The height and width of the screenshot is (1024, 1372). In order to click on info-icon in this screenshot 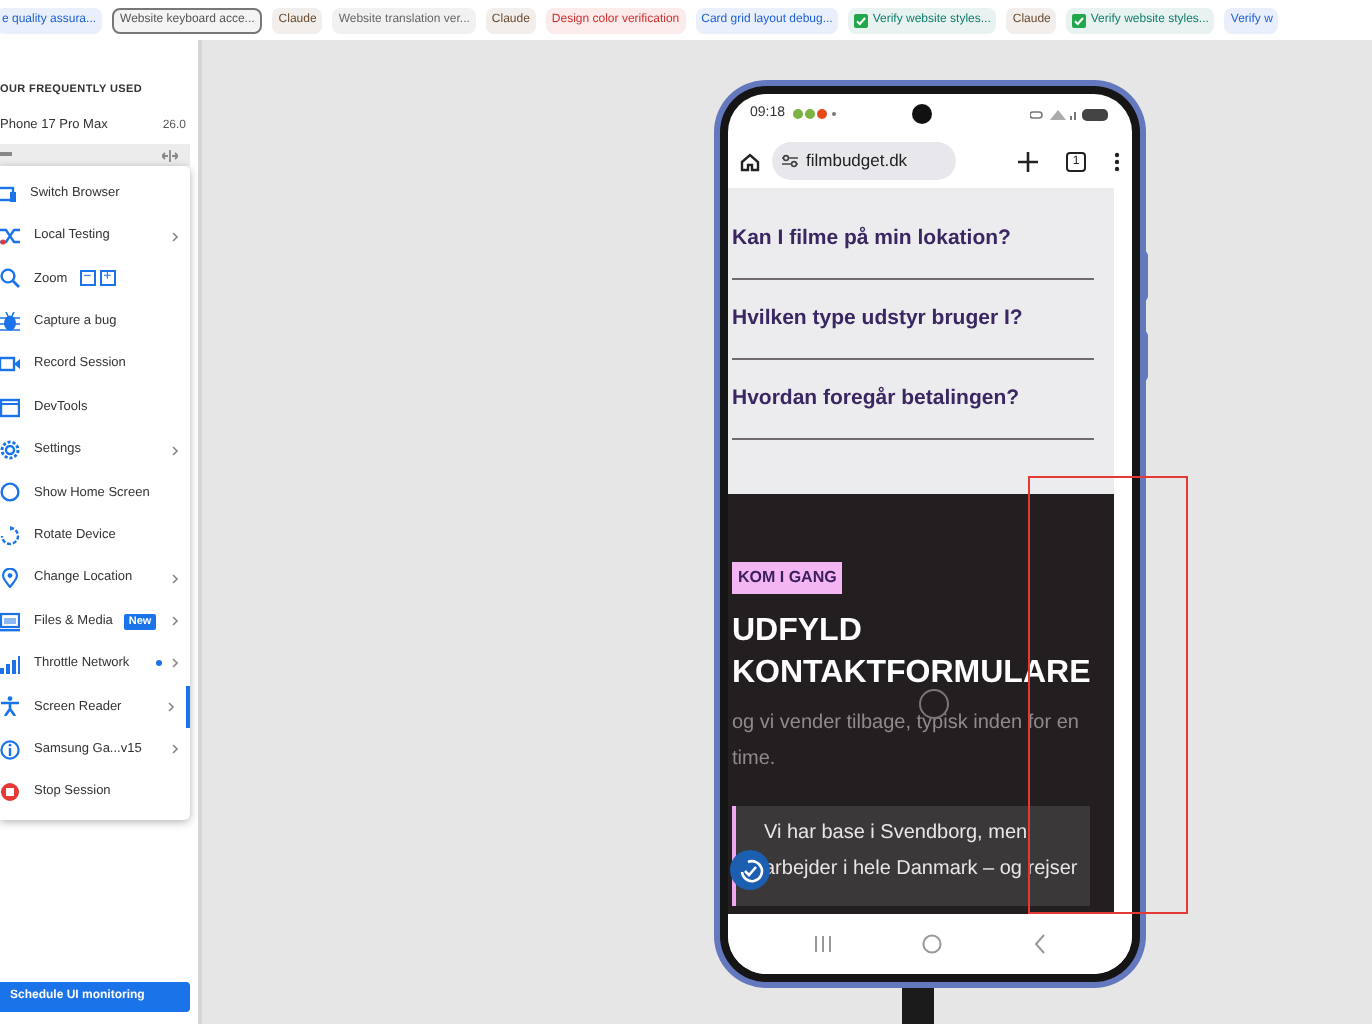, I will do `click(10, 749)`.